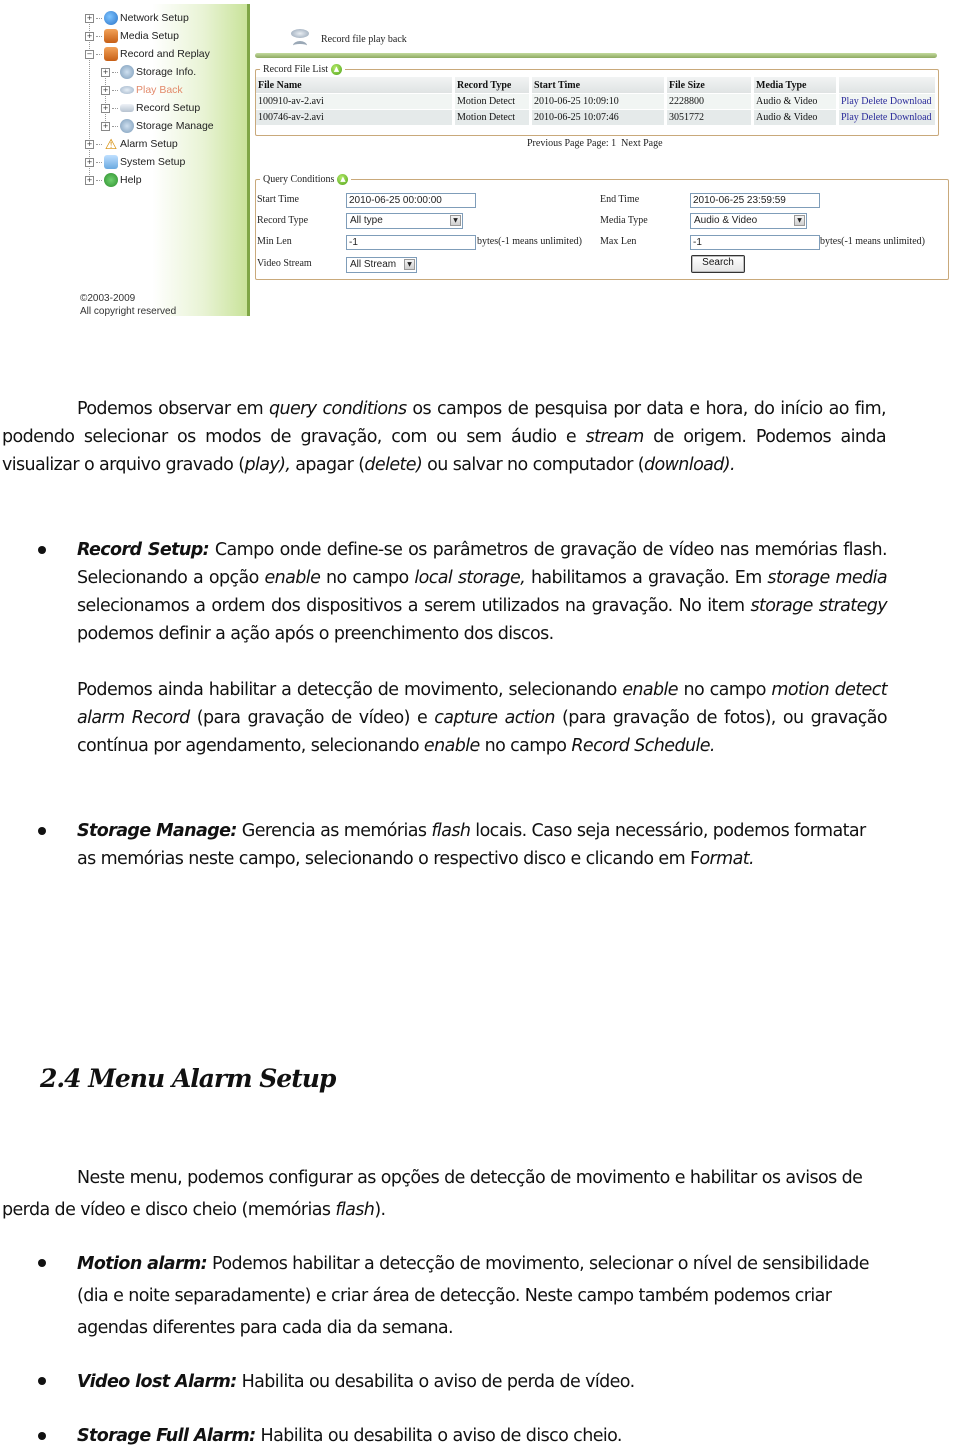 The width and height of the screenshot is (960, 1452). Describe the element at coordinates (755, 200) in the screenshot. I see `end-time-input: 2010-06-25 23:59:59` at that location.